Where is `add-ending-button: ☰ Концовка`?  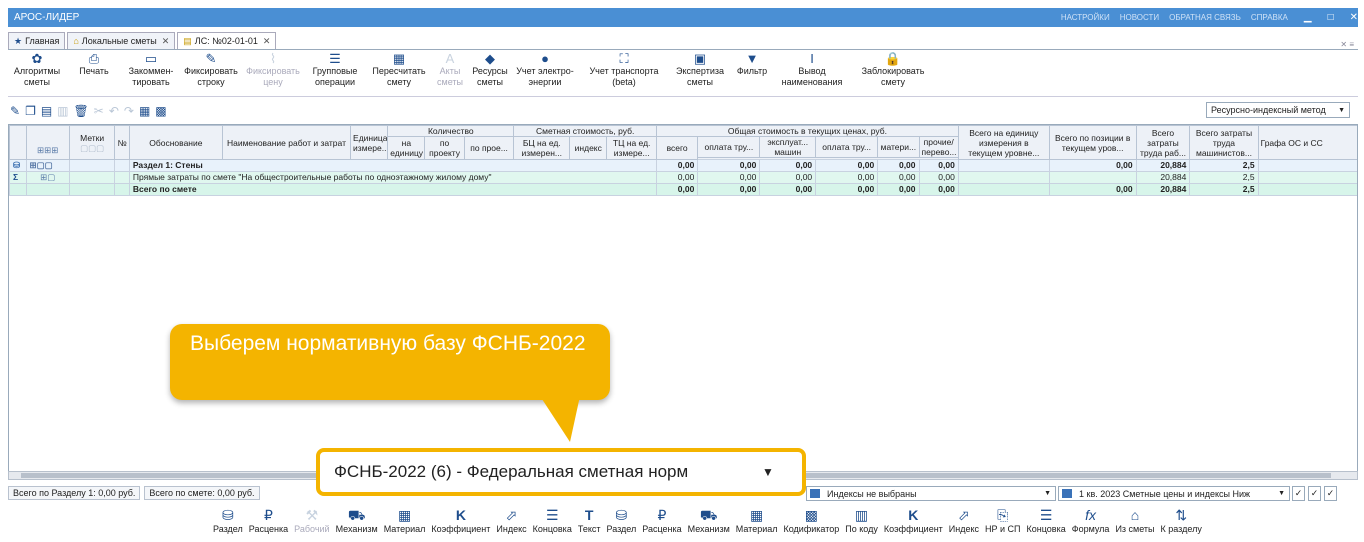
add-ending-button: ☰ Концовка is located at coordinates (552, 520).